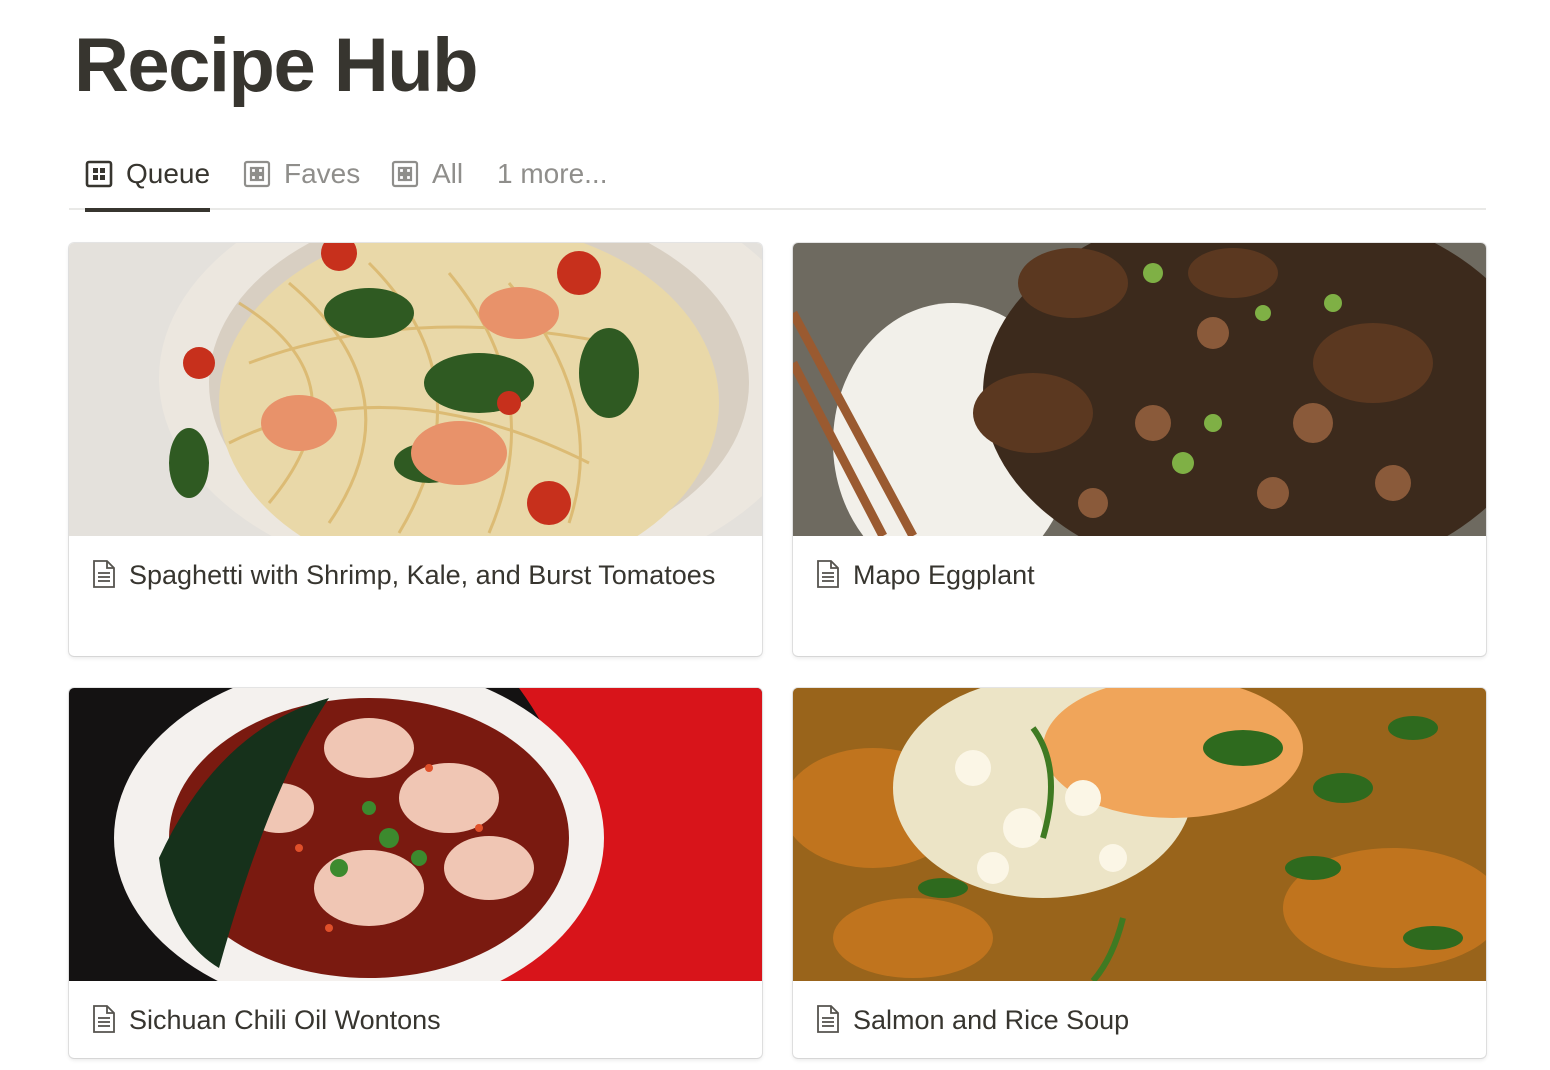 This screenshot has width=1550, height=1070. What do you see at coordinates (427, 176) in the screenshot?
I see `tab-all: All` at bounding box center [427, 176].